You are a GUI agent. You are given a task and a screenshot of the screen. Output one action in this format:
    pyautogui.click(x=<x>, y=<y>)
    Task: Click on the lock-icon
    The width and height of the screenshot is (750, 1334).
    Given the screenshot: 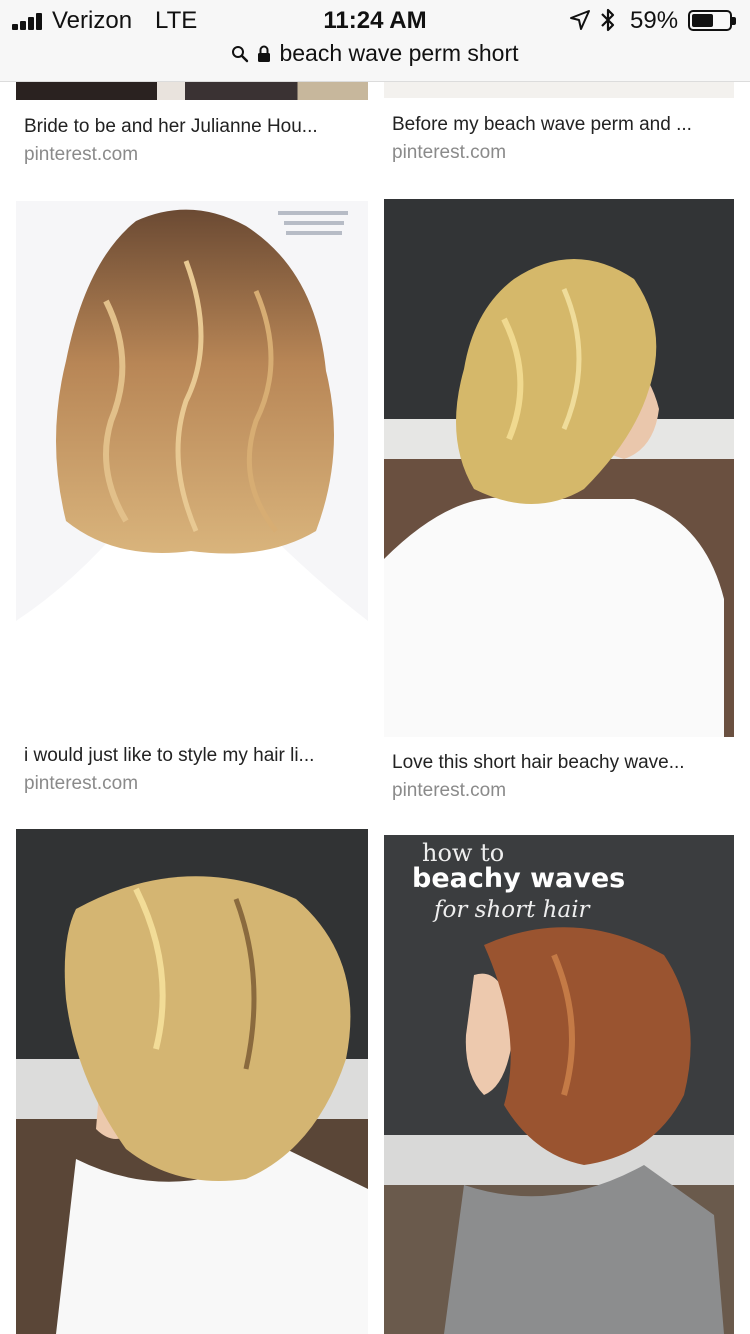 What is the action you would take?
    pyautogui.click(x=264, y=53)
    